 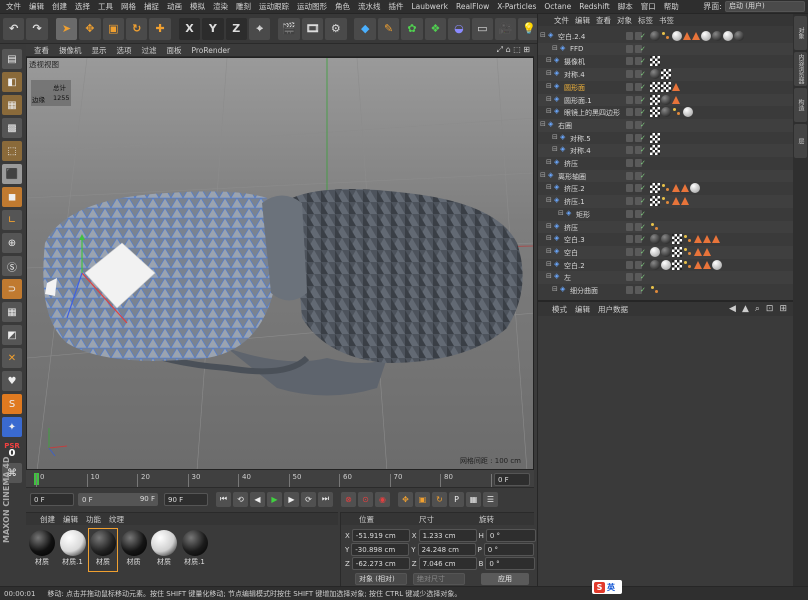 I want to click on lock-icon: ⊡, so click(x=770, y=309).